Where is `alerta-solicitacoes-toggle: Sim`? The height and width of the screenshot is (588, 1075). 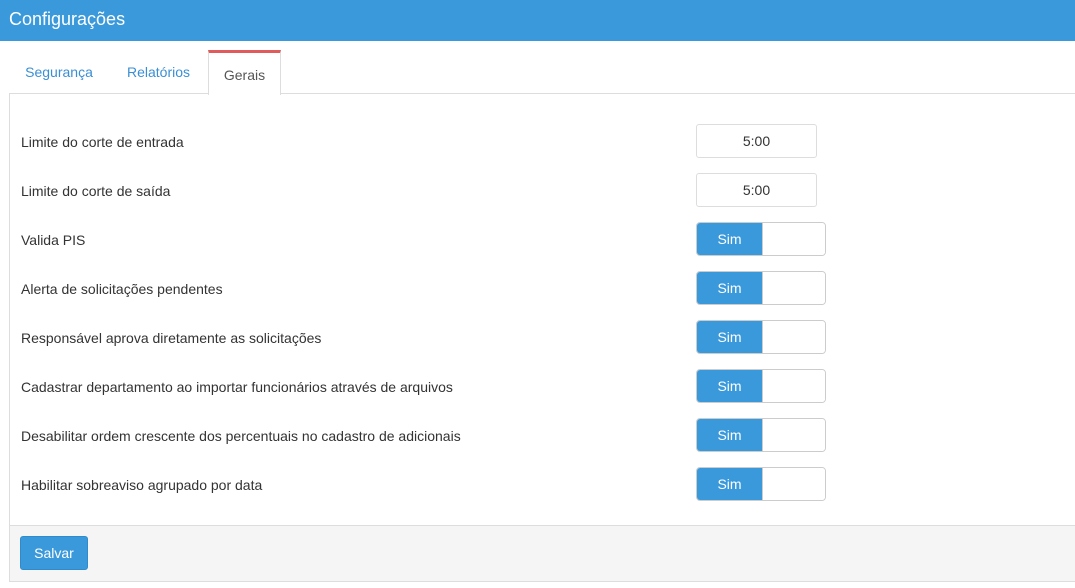 alerta-solicitacoes-toggle: Sim is located at coordinates (761, 288).